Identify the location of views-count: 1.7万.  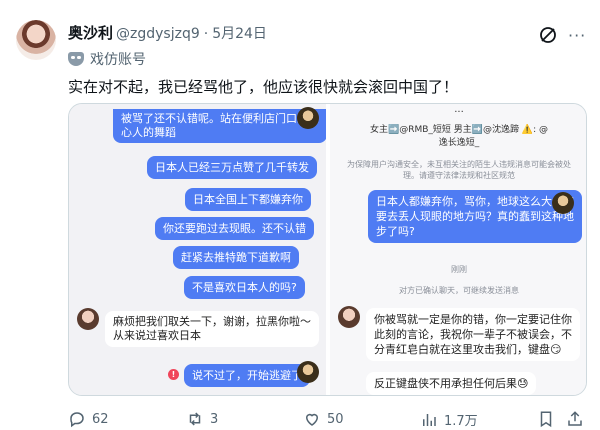
(461, 421).